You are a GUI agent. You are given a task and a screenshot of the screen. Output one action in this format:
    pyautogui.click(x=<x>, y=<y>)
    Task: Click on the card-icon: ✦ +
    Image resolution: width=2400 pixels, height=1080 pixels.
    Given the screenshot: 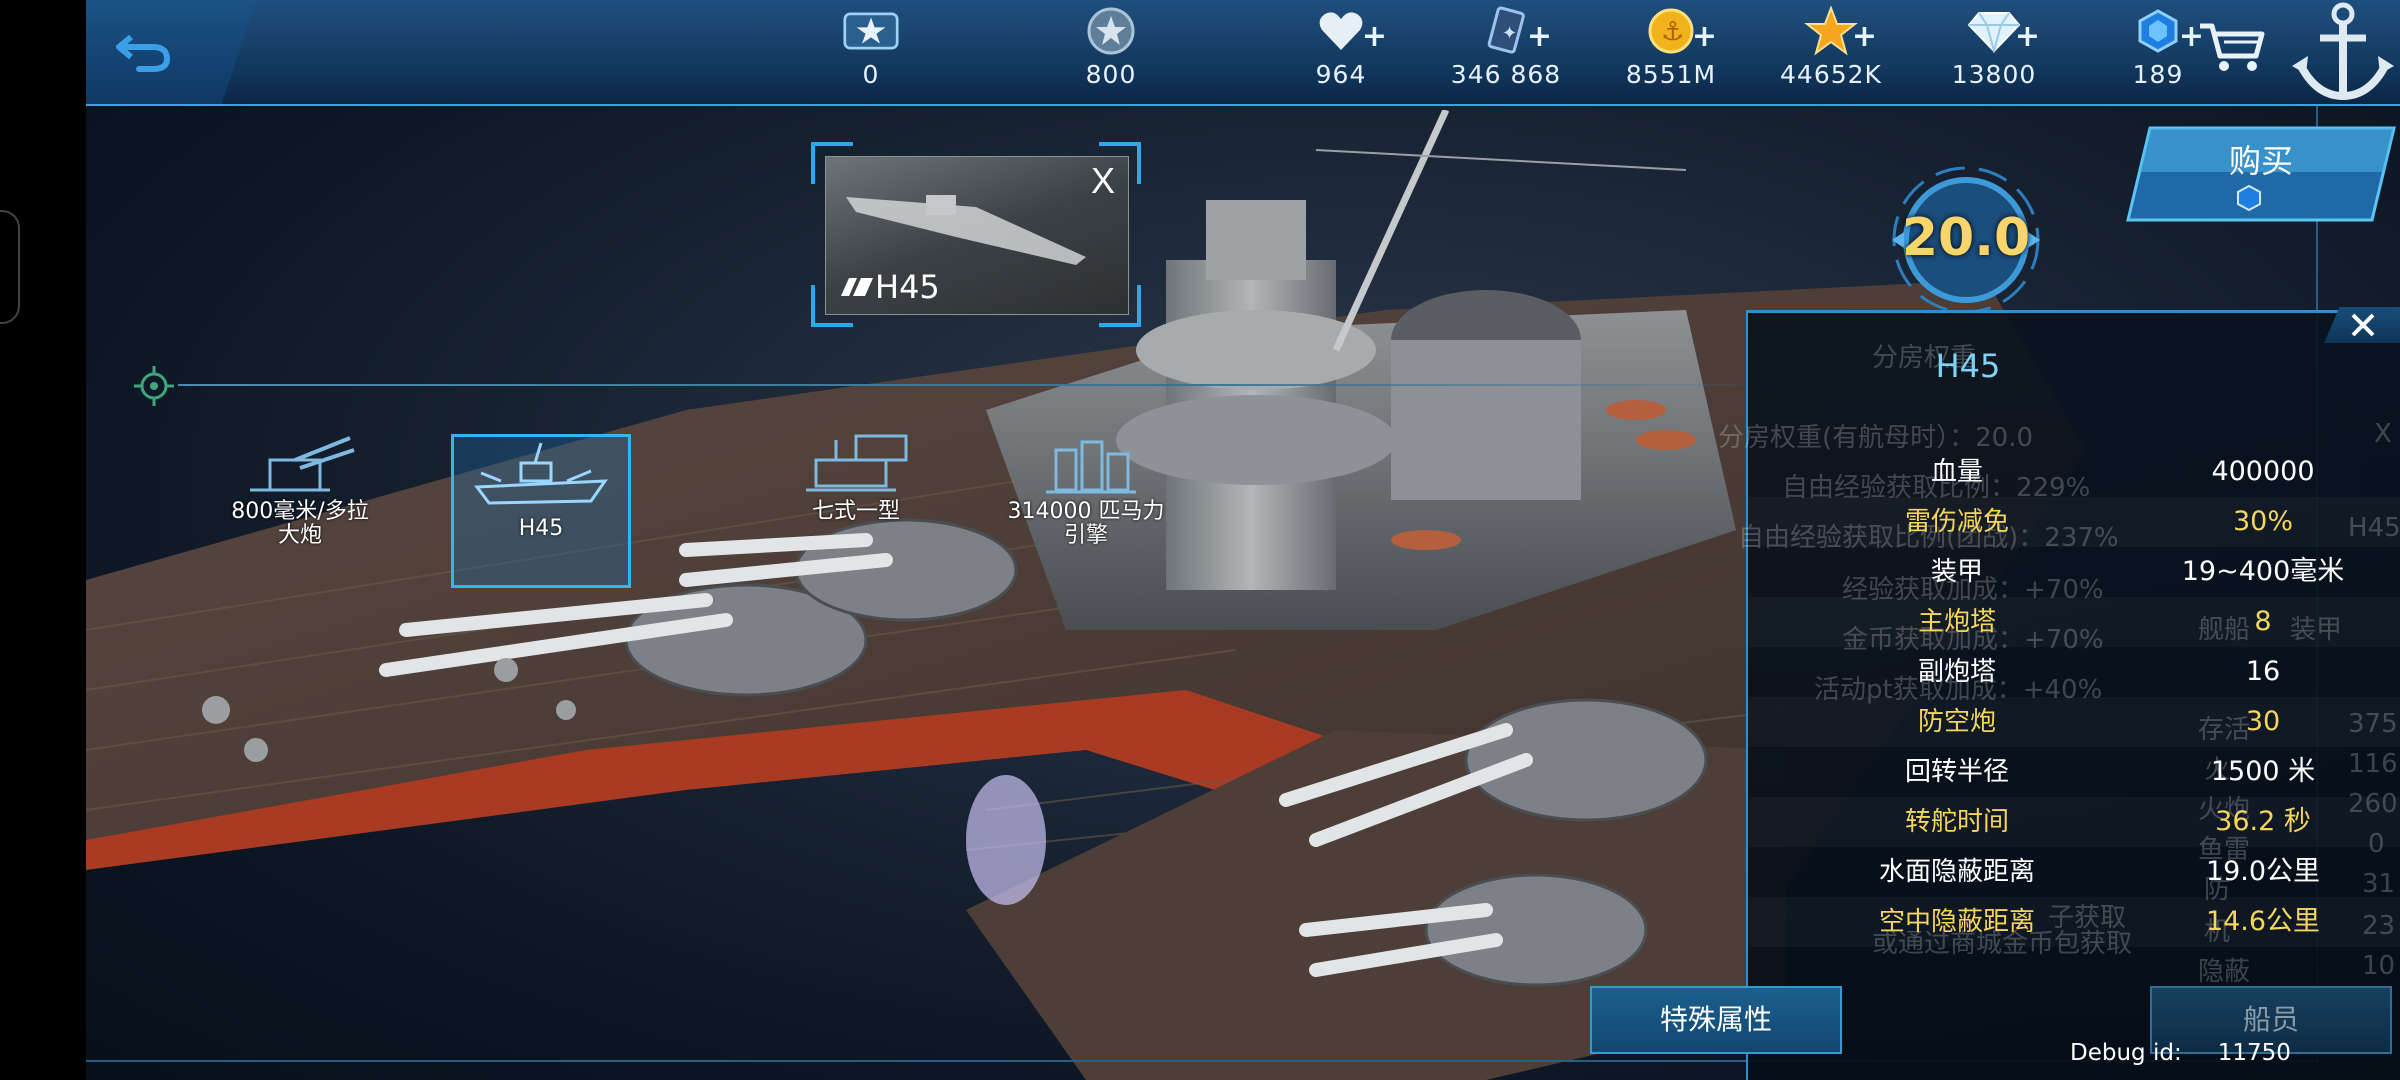 What is the action you would take?
    pyautogui.click(x=1515, y=31)
    